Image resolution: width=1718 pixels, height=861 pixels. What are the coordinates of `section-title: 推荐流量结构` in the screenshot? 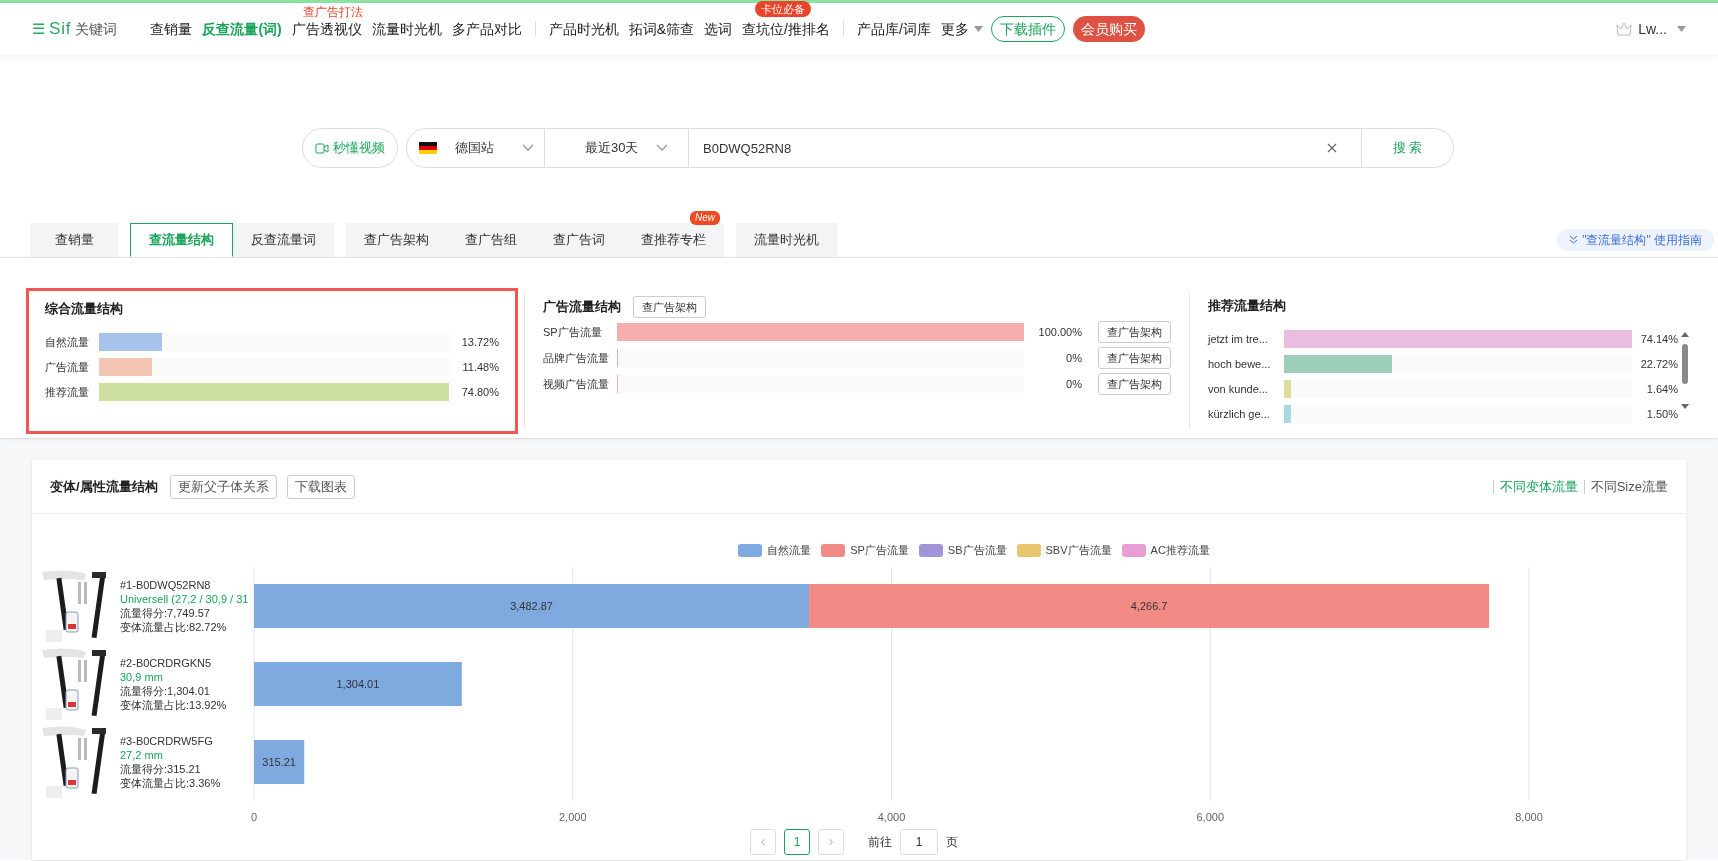 It's located at (1247, 306).